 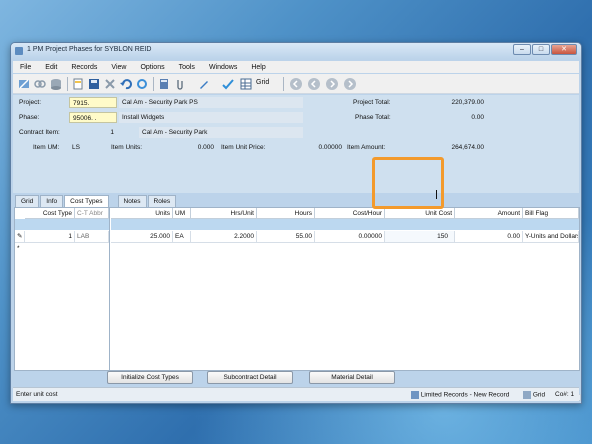 I want to click on phase-label: Phase:, so click(x=29, y=117).